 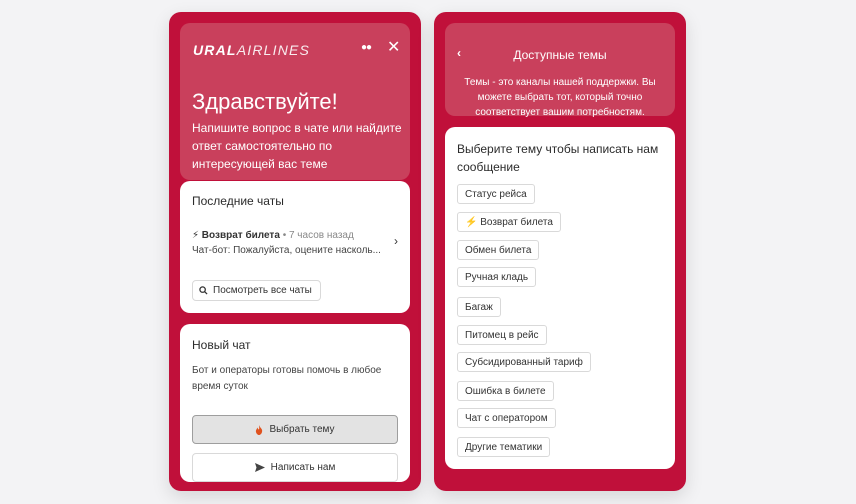 I want to click on chat-topic: ⚡ Возврат билета, so click(x=236, y=235).